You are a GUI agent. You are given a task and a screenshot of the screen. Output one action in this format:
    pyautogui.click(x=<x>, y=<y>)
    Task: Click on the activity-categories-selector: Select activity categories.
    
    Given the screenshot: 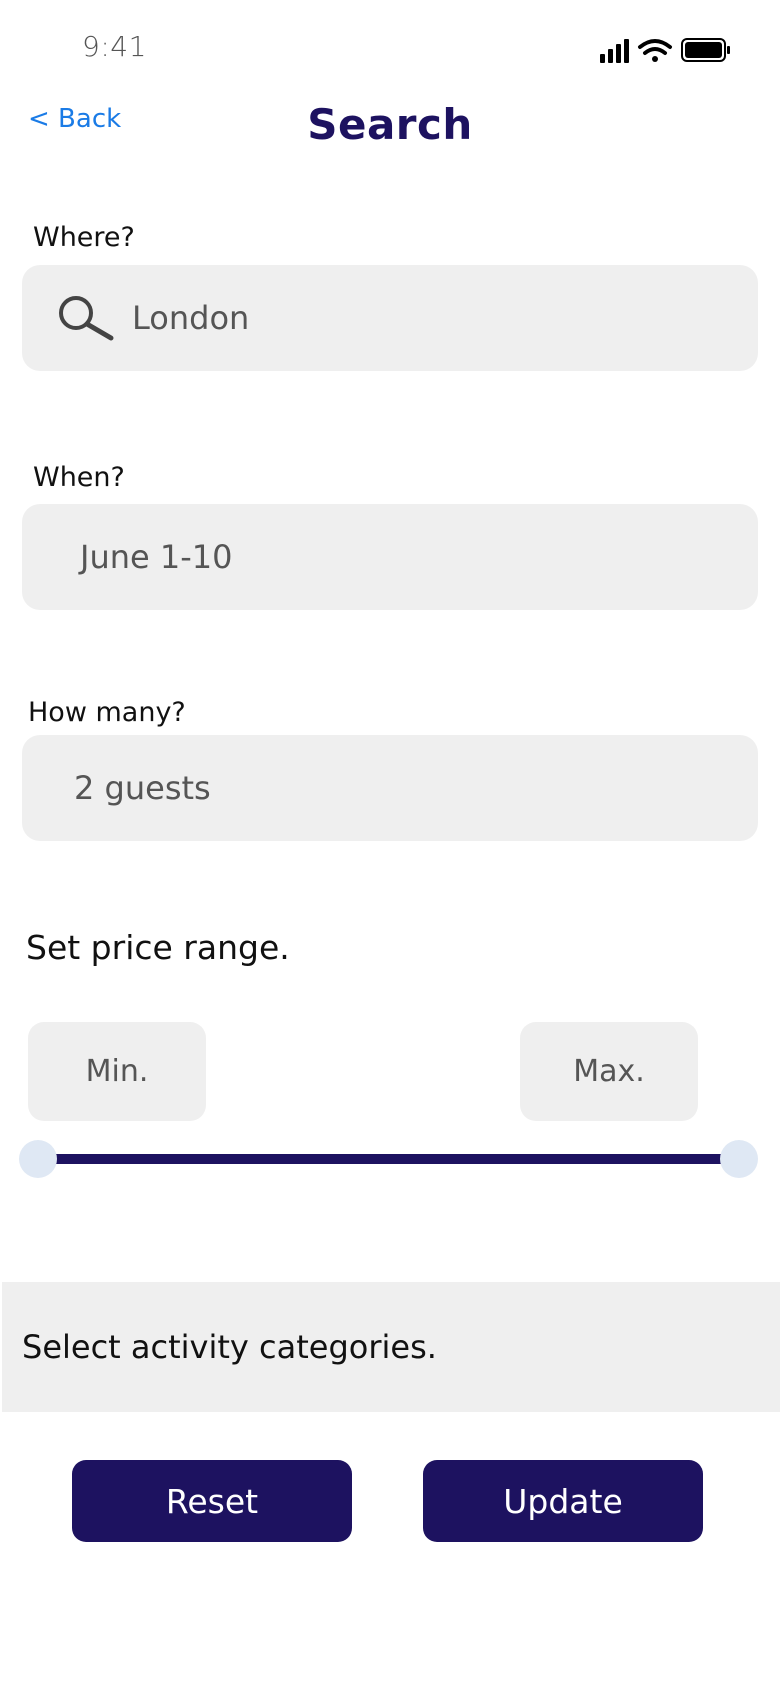 What is the action you would take?
    pyautogui.click(x=391, y=1347)
    